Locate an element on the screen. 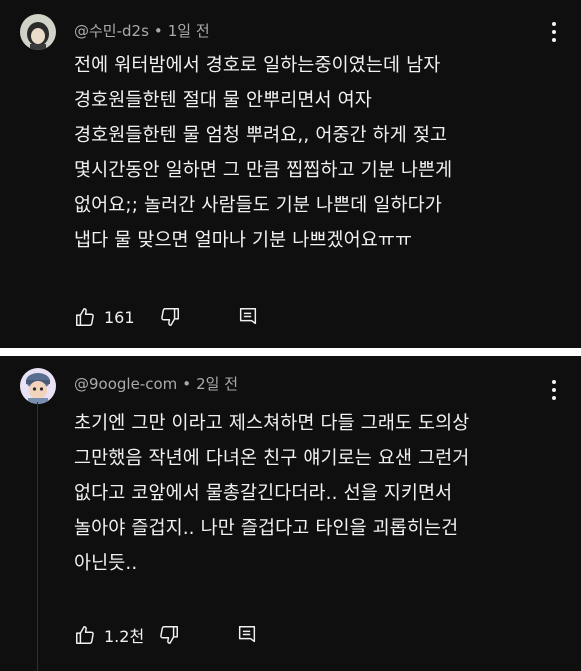 The width and height of the screenshot is (581, 671). comment-meta: @9oogle-com • 2일 전 is located at coordinates (156, 383).